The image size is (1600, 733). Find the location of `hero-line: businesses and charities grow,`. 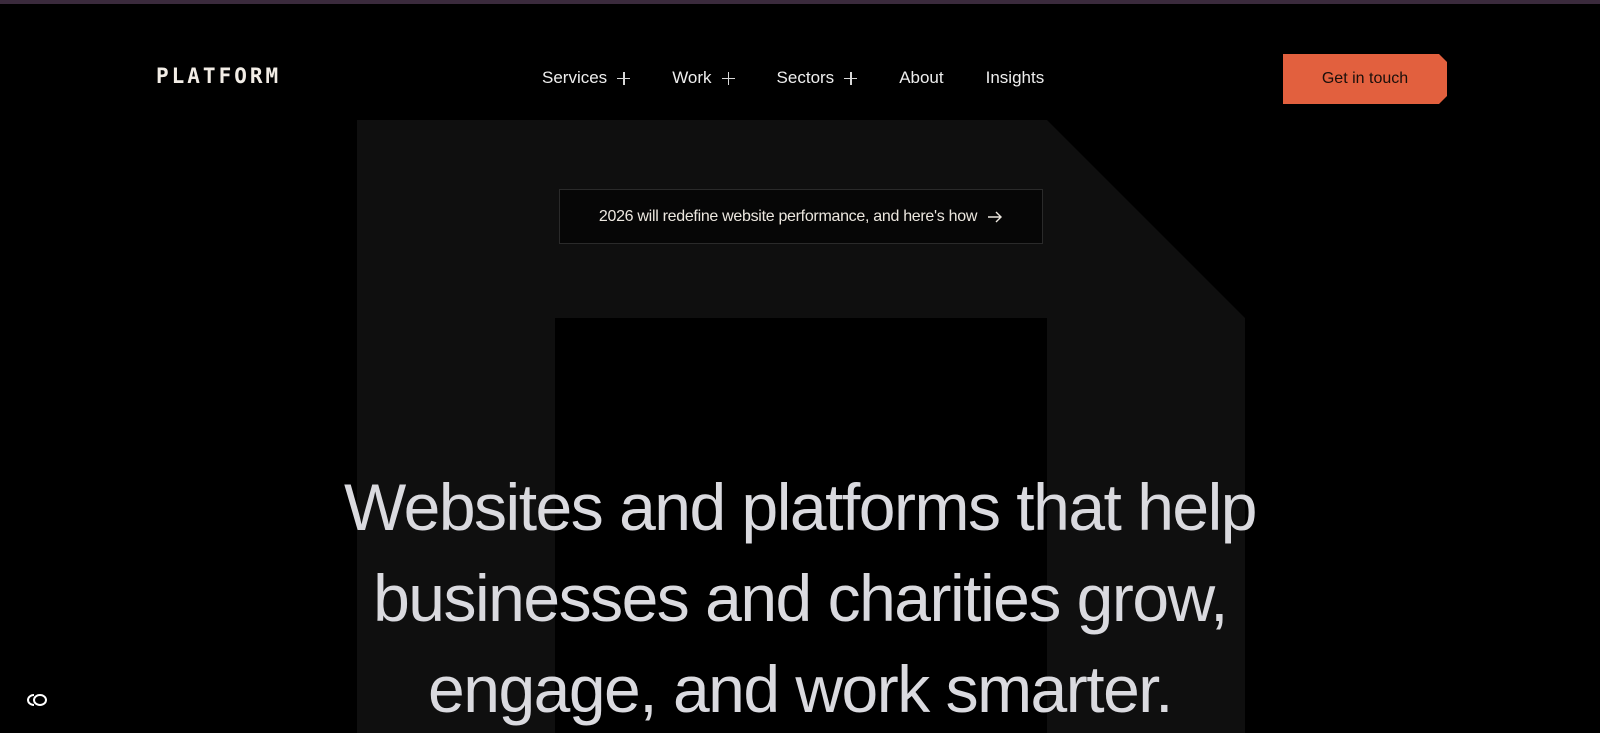

hero-line: businesses and charities grow, is located at coordinates (800, 598).